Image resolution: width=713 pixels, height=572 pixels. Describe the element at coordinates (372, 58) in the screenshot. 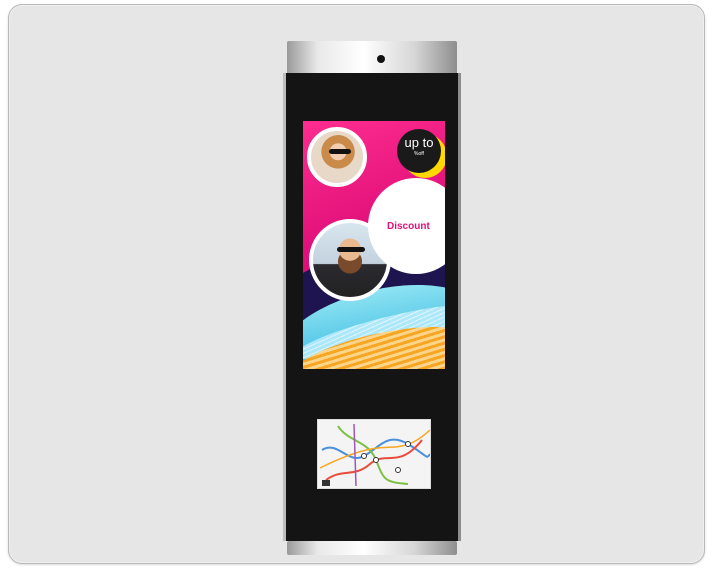

I see `kiosk-top-cap` at that location.